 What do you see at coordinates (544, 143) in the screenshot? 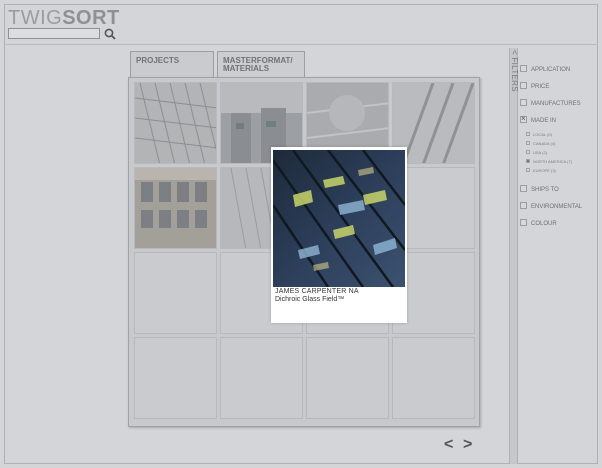
I see `option-label: CANADA (4)` at bounding box center [544, 143].